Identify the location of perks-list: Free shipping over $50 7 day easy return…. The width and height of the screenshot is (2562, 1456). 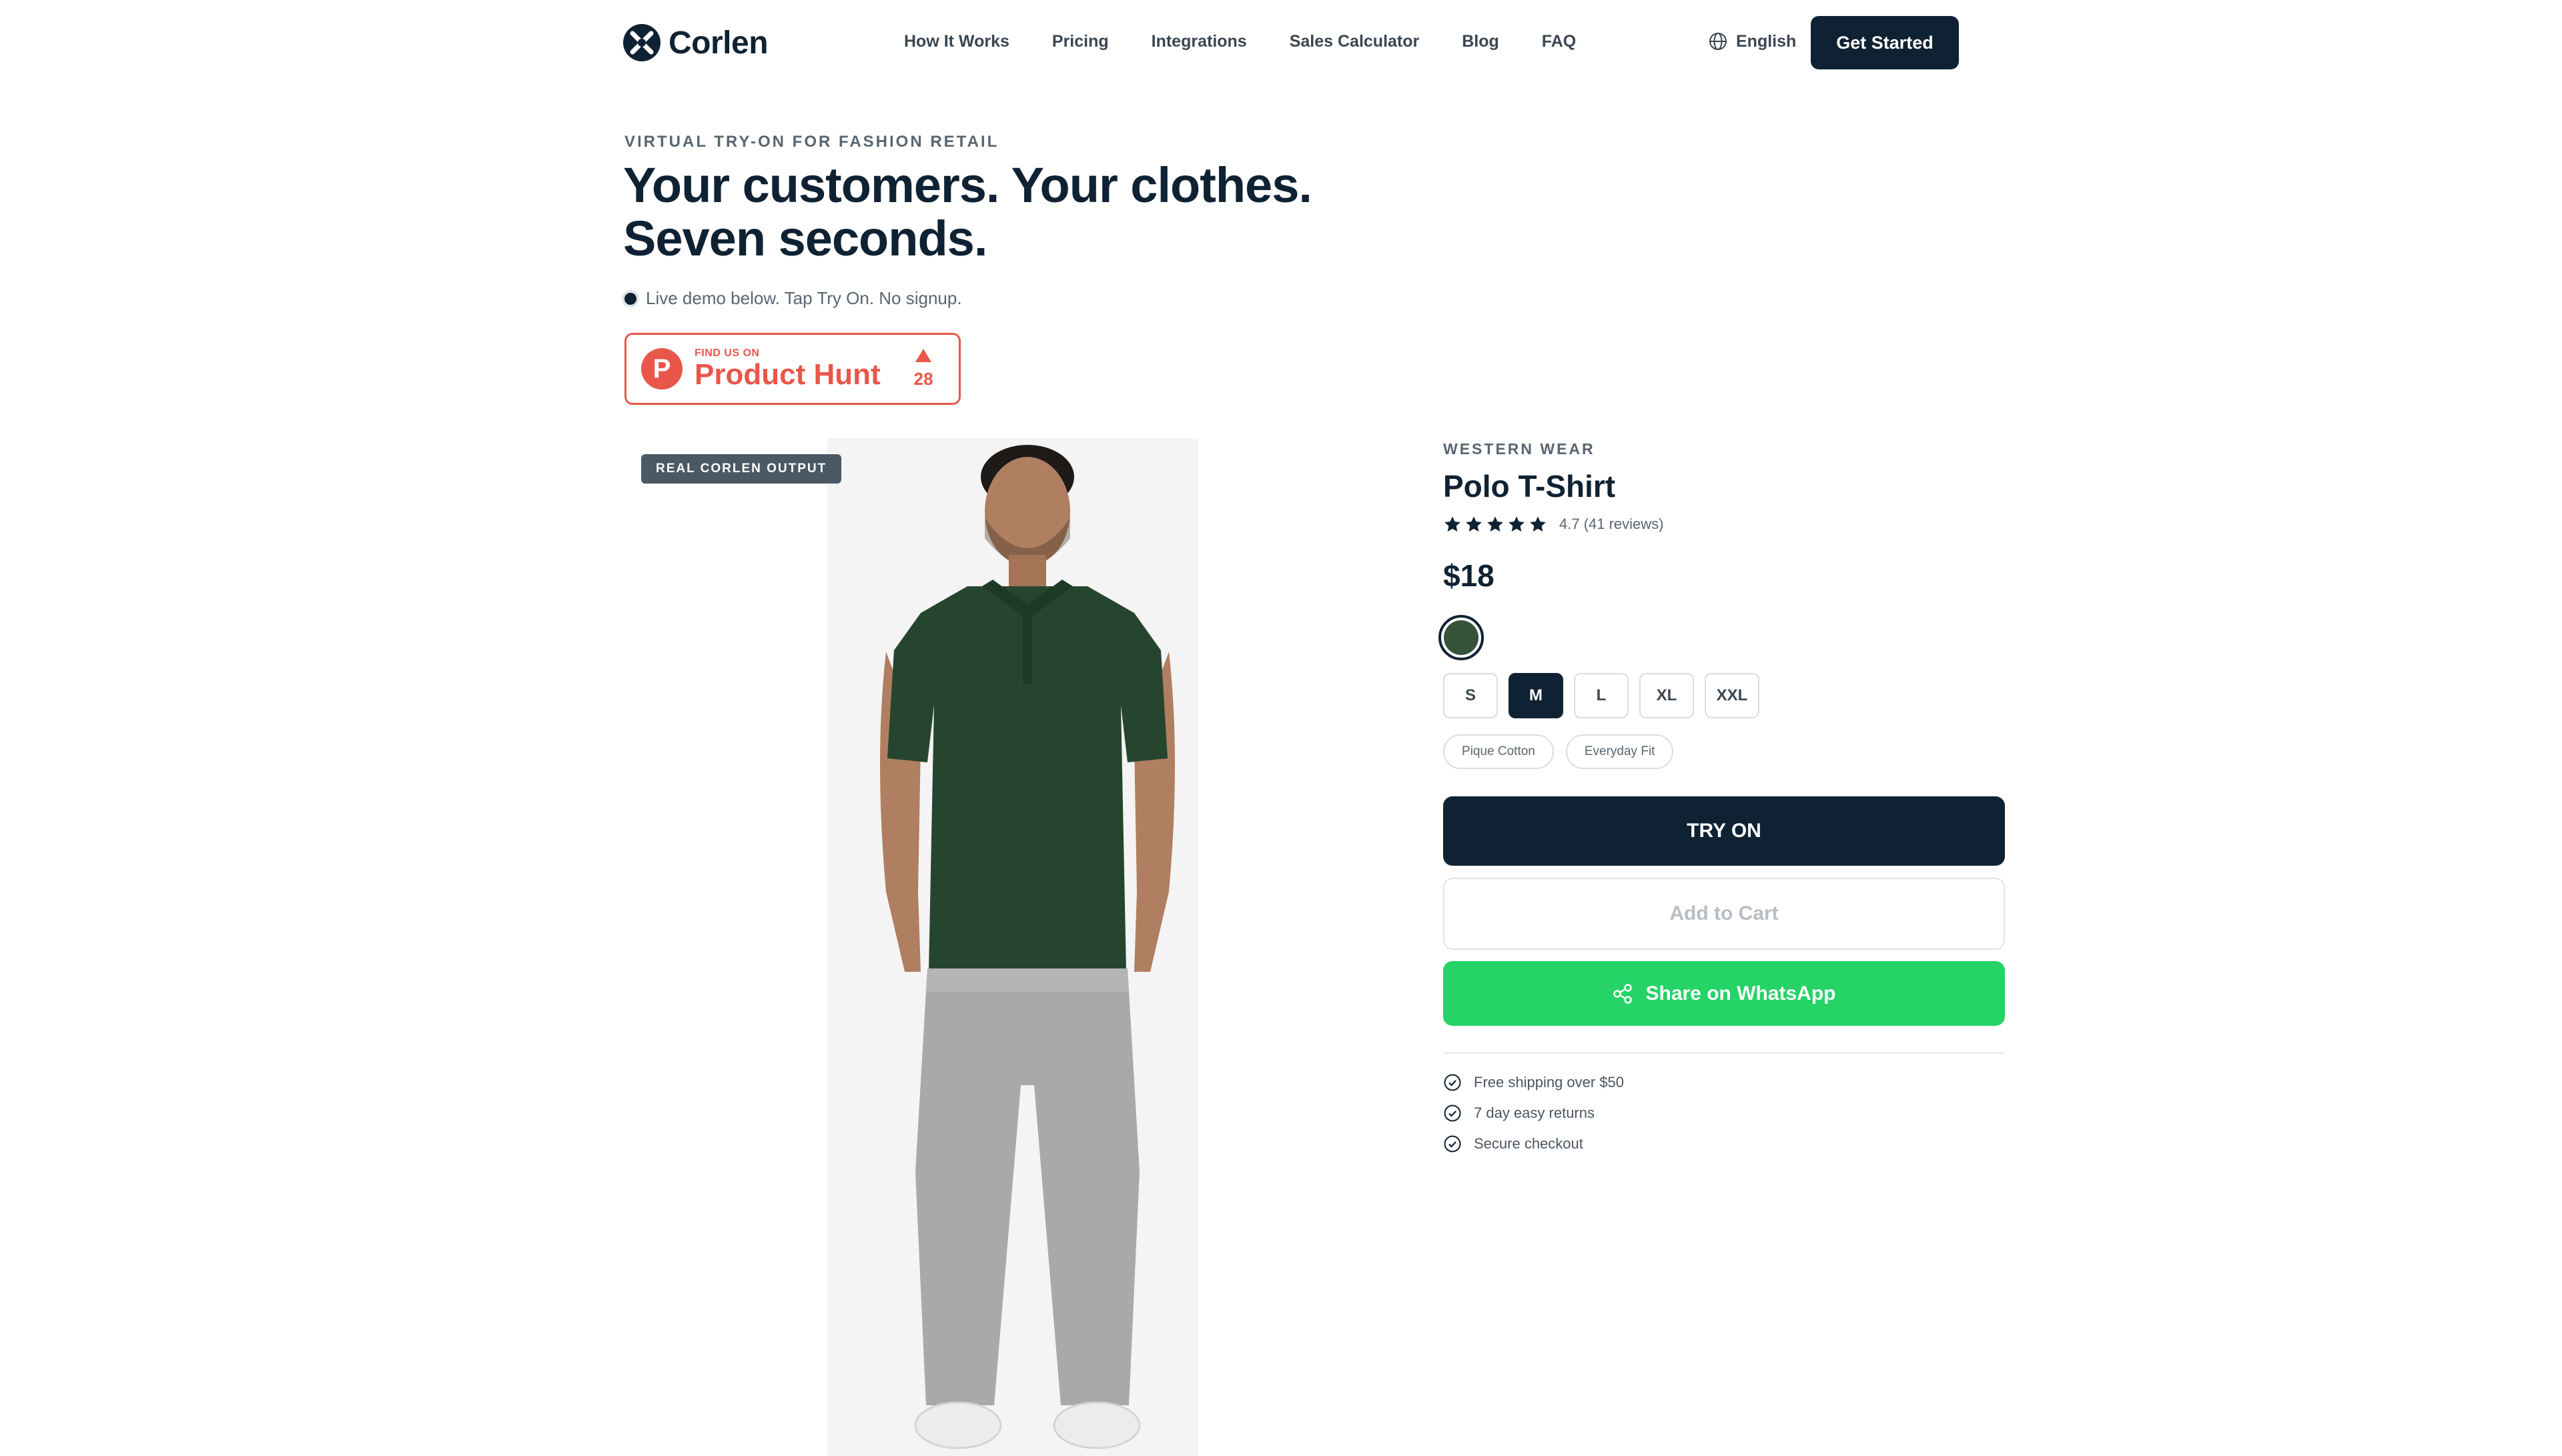
(1534, 1113).